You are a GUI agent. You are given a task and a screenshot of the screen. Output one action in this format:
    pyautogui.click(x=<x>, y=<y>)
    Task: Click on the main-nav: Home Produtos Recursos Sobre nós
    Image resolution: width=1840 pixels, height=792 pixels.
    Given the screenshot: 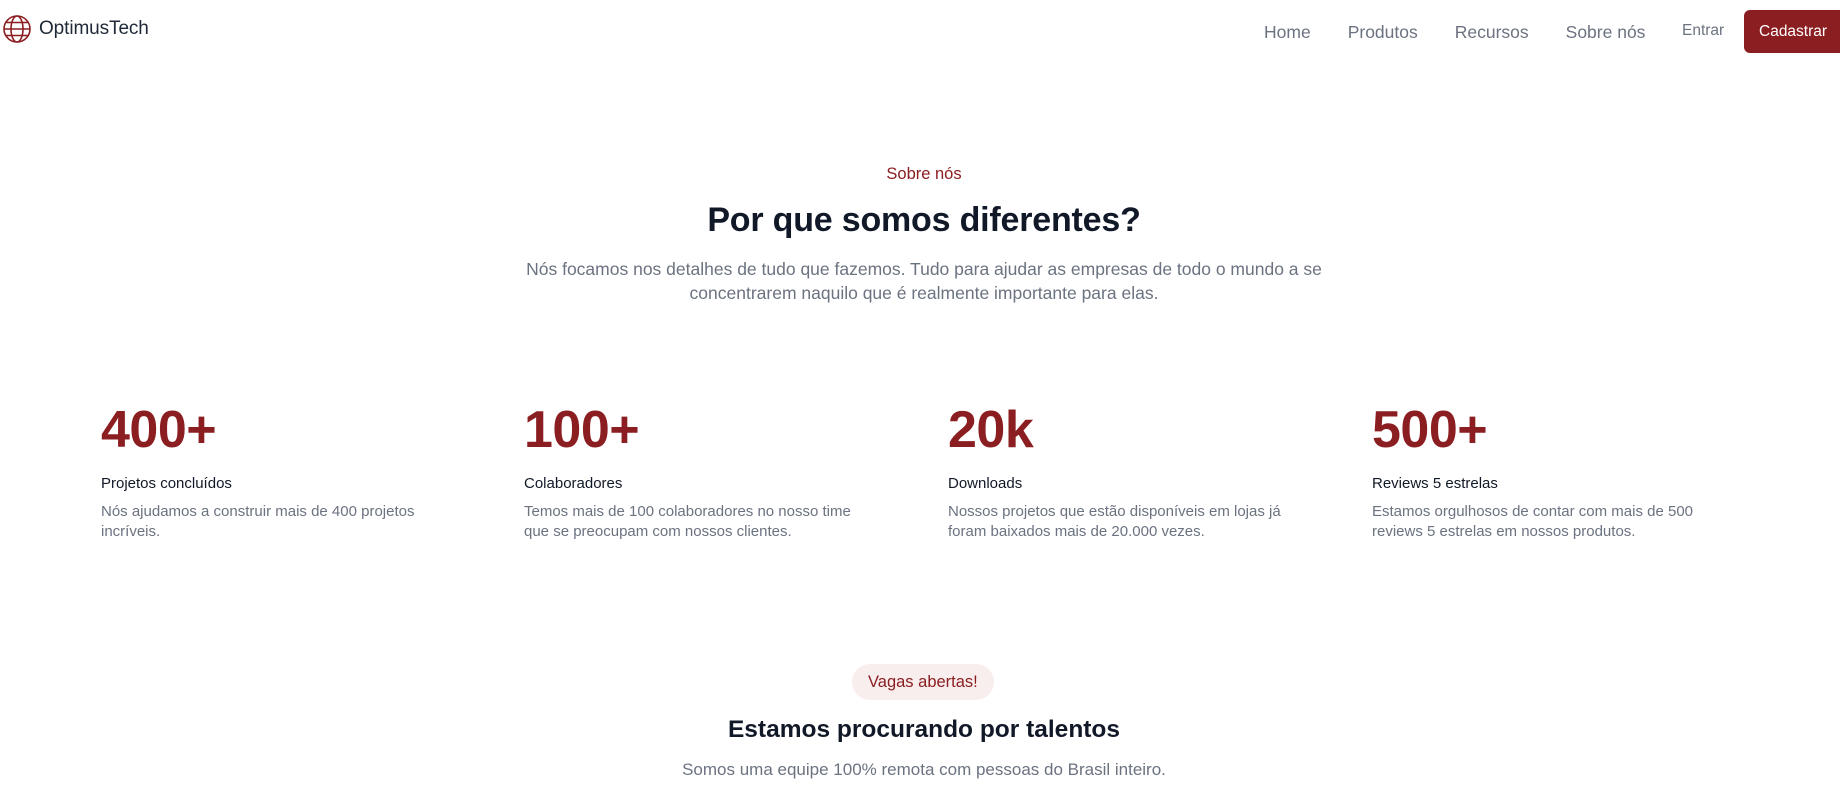 What is the action you would take?
    pyautogui.click(x=1473, y=32)
    